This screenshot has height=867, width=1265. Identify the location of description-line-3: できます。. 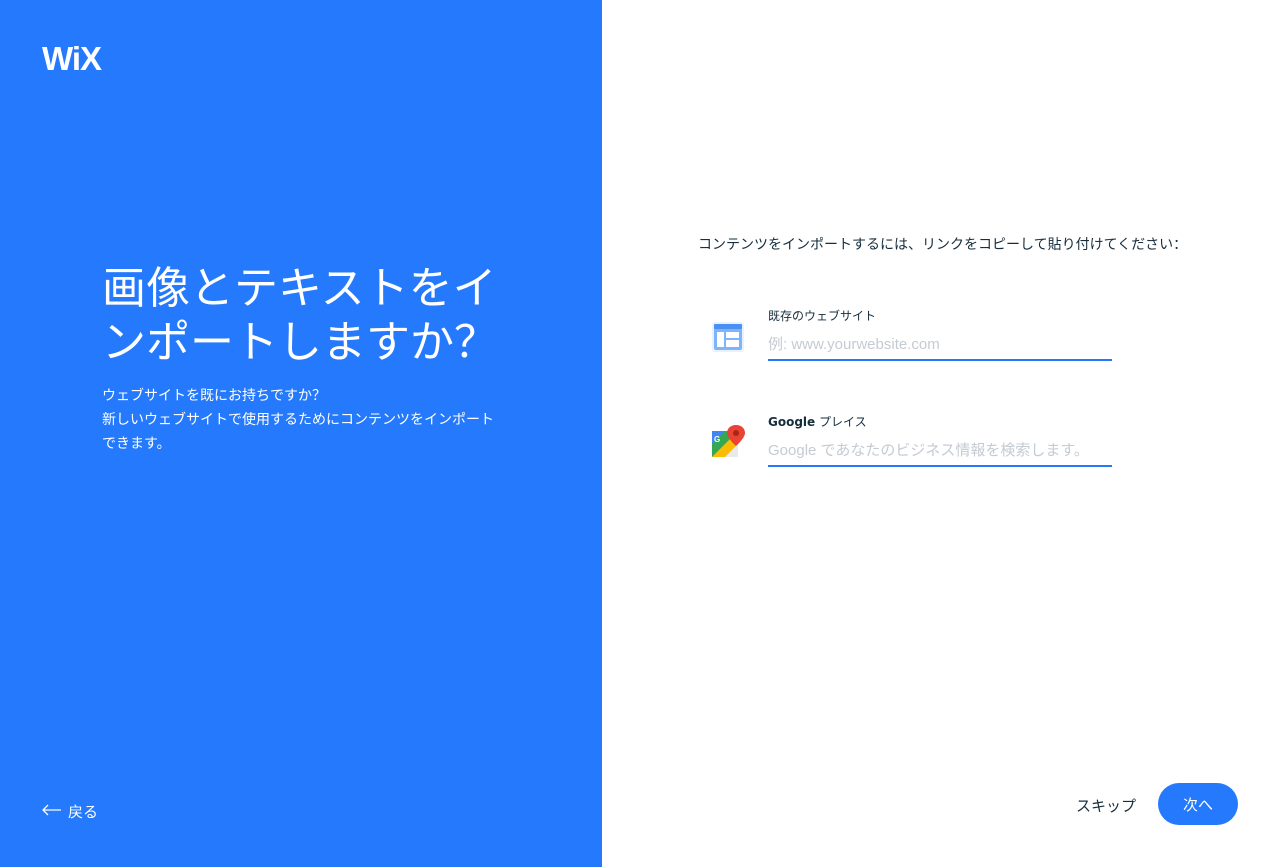
(136, 444).